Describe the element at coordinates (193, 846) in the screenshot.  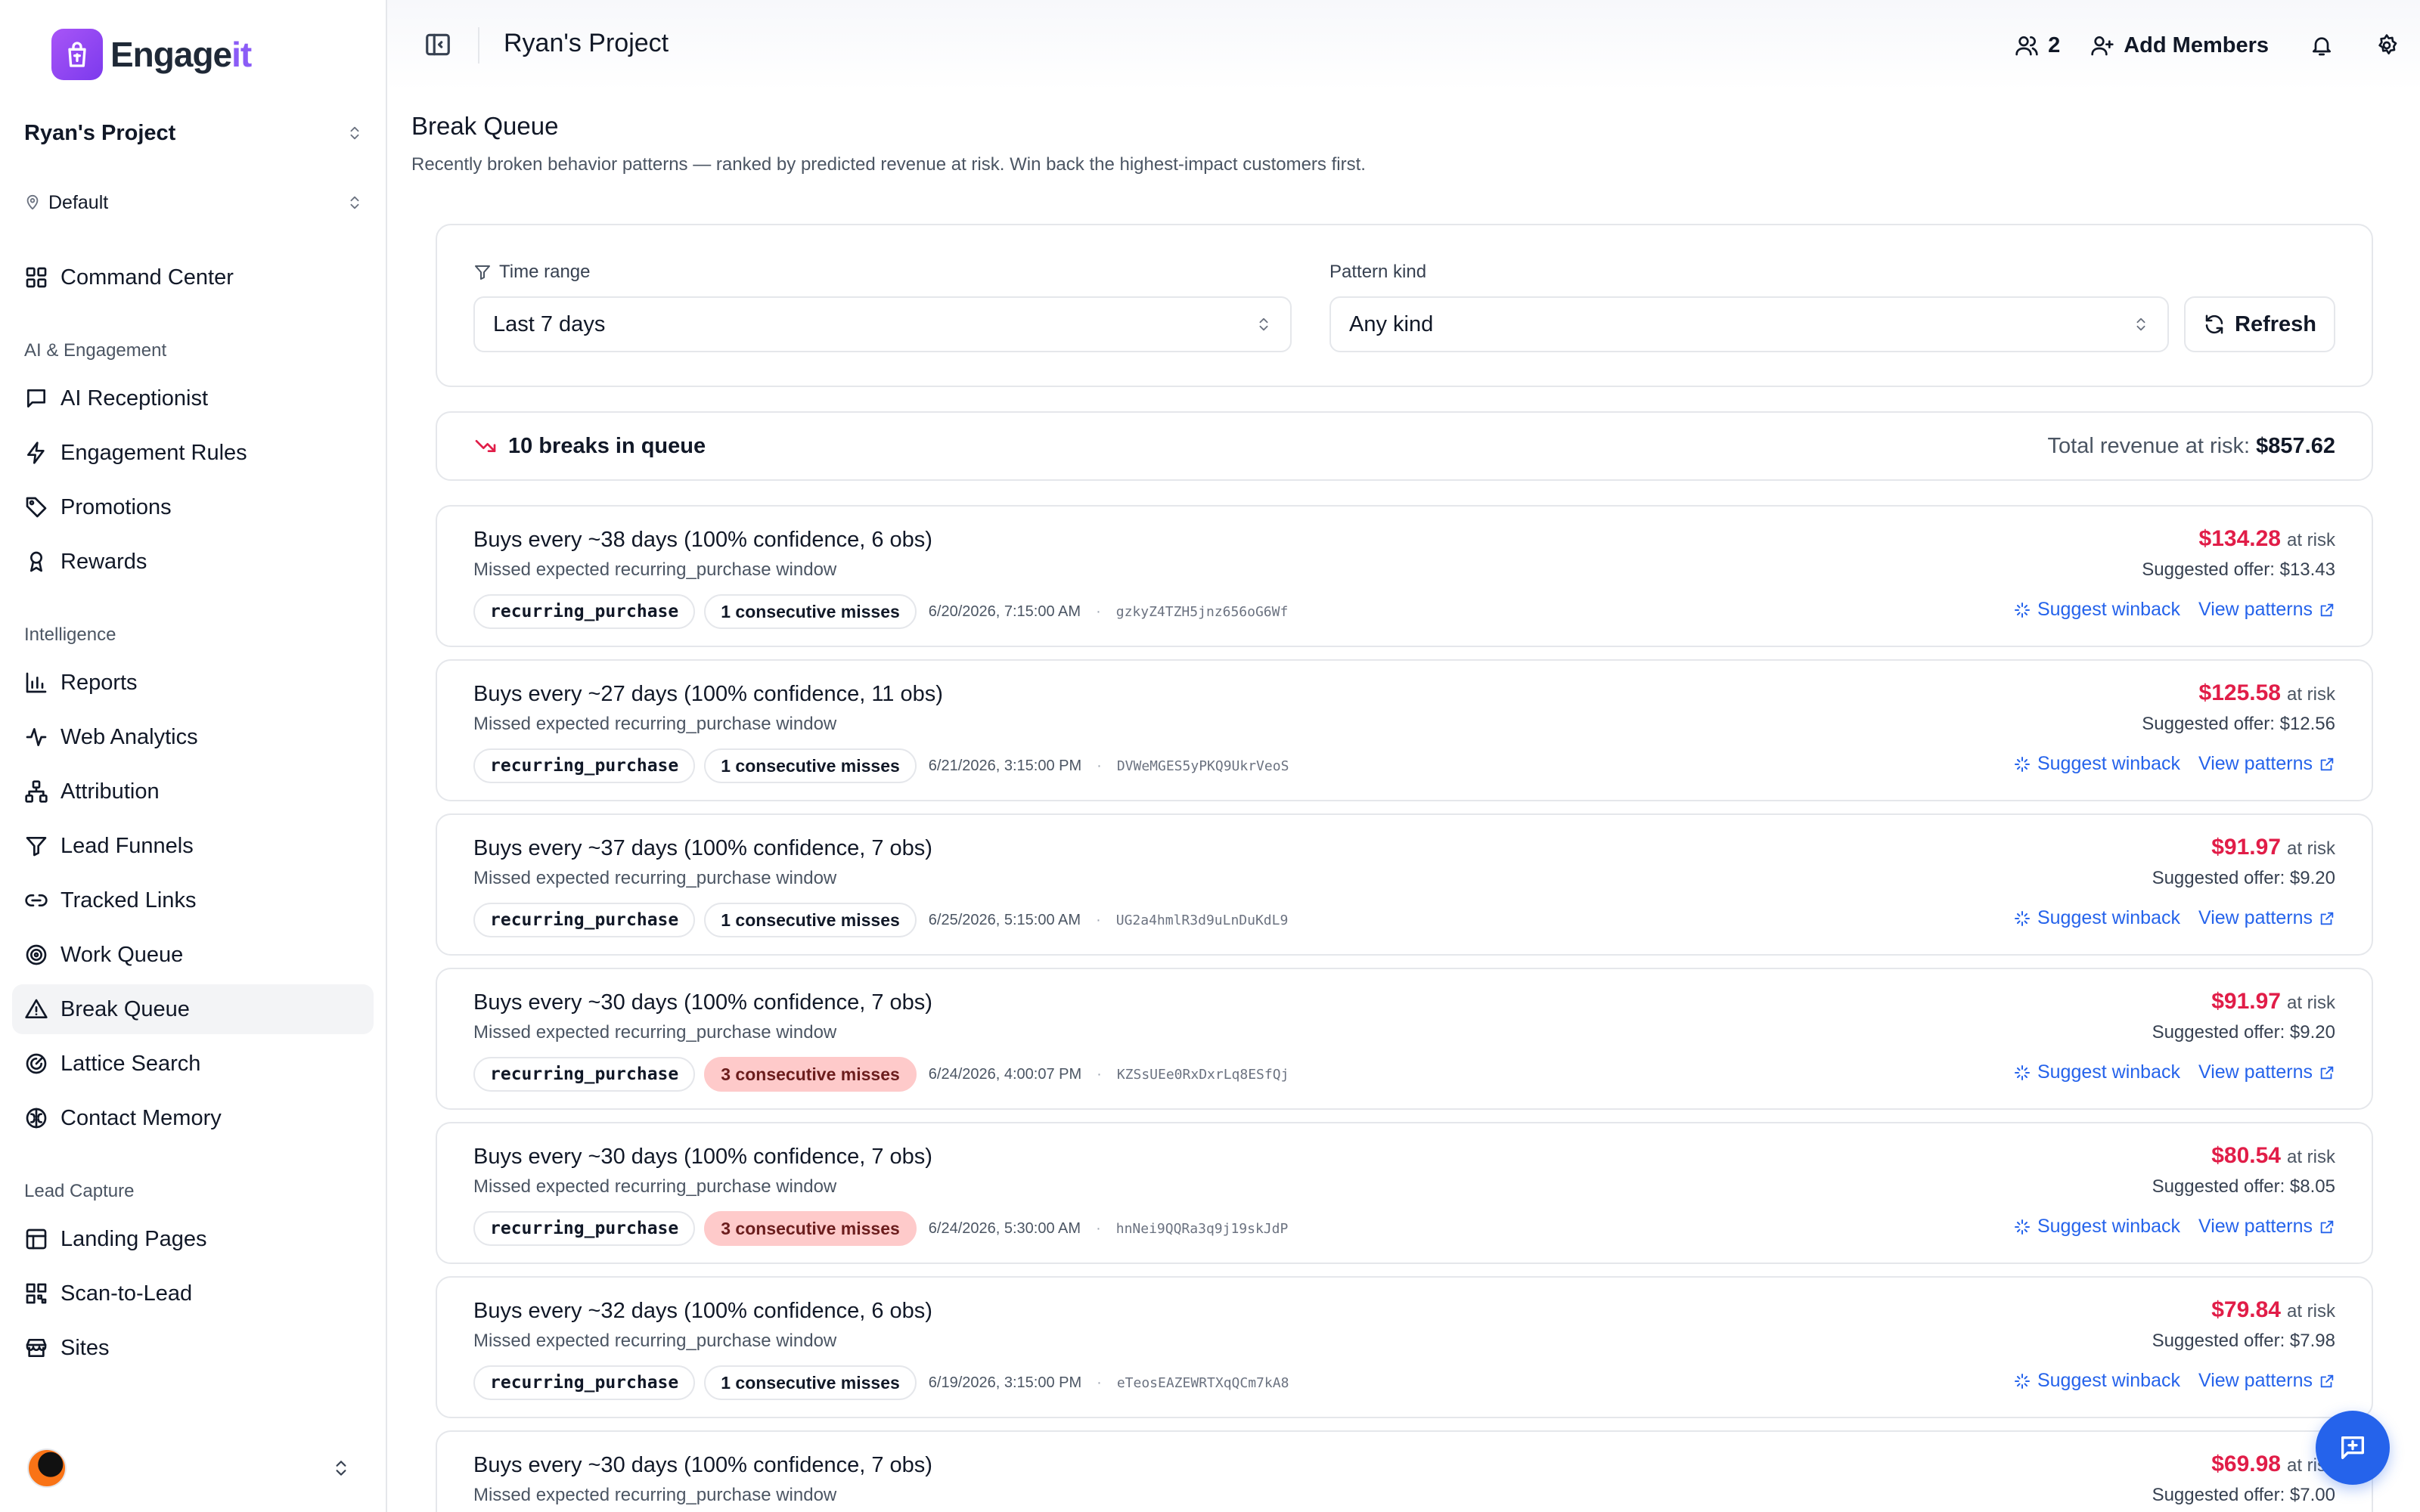
I see `sidebar-item-lead-funnels: Lead Funnels` at that location.